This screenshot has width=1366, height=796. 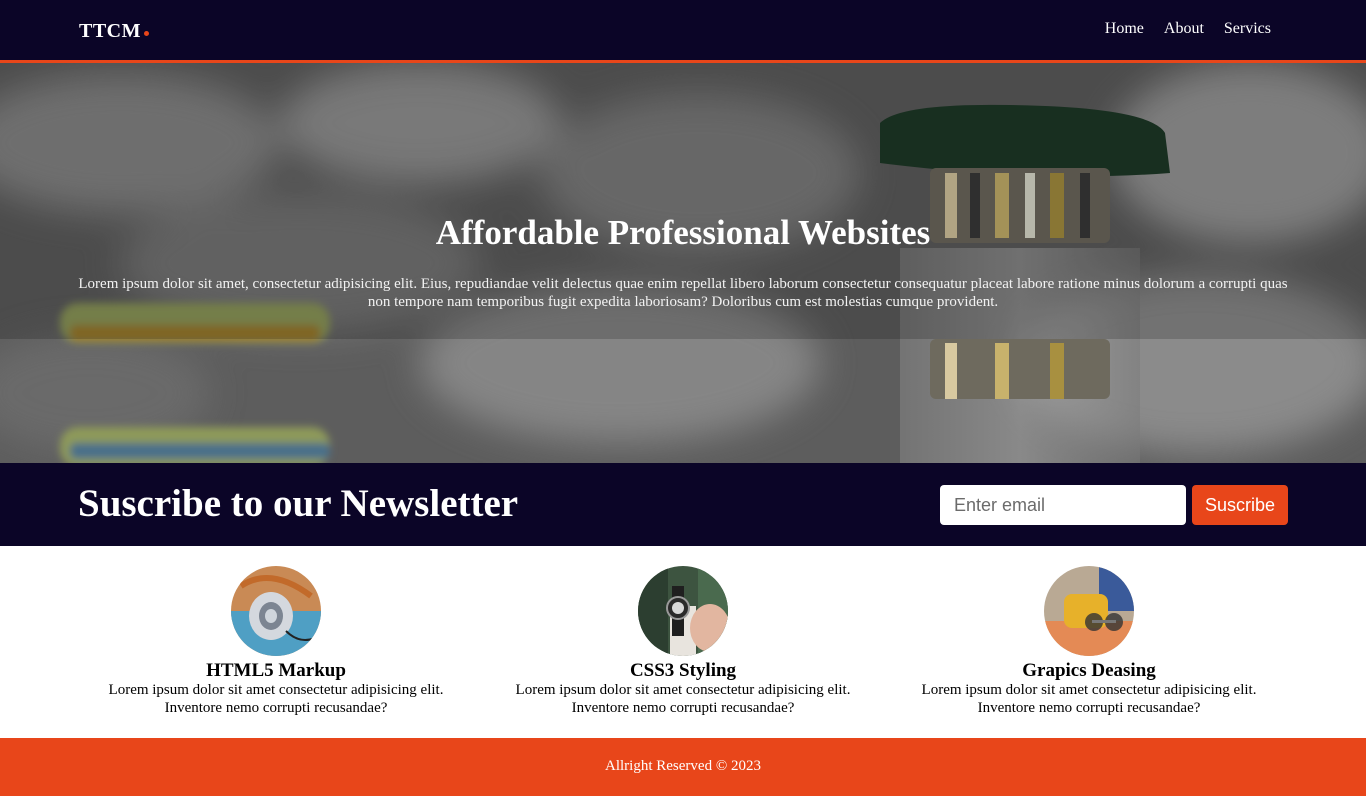 What do you see at coordinates (1240, 505) in the screenshot?
I see `subscribe-button: Suscribe` at bounding box center [1240, 505].